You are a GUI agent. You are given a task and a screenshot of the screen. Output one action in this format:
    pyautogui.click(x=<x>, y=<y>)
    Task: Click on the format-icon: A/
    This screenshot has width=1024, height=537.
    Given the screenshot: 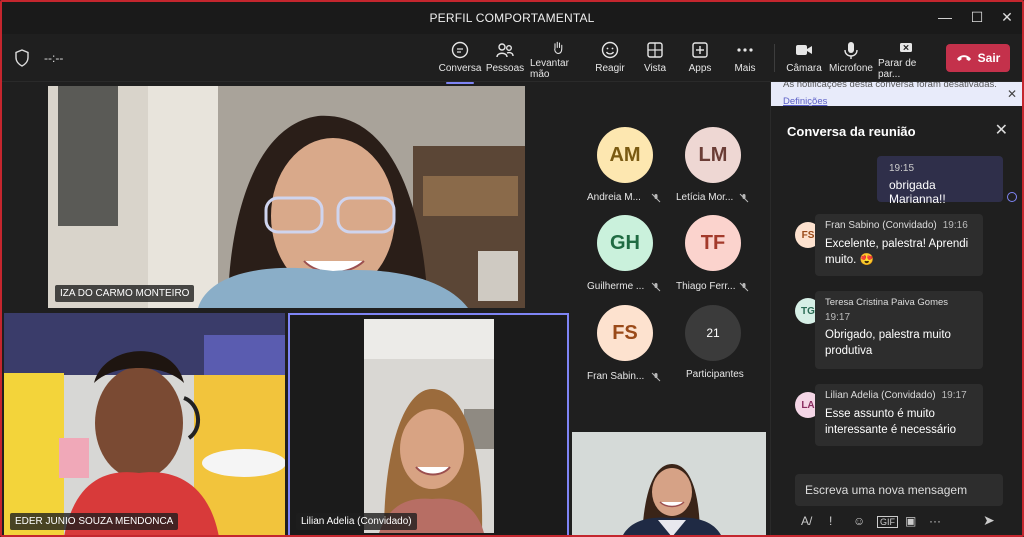 What is the action you would take?
    pyautogui.click(x=806, y=521)
    